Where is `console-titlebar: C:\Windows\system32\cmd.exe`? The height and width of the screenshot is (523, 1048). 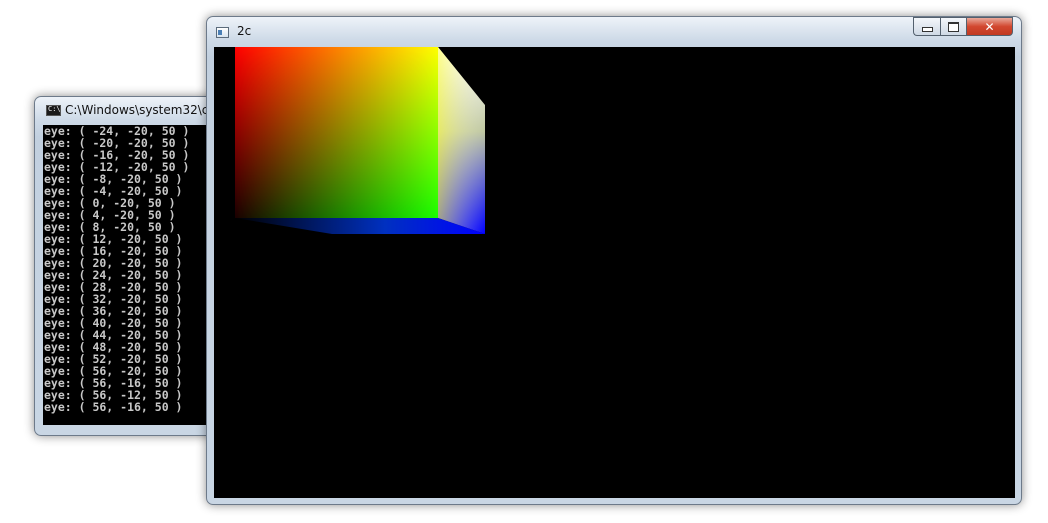
console-titlebar: C:\Windows\system32\cmd.exe is located at coordinates (144, 110).